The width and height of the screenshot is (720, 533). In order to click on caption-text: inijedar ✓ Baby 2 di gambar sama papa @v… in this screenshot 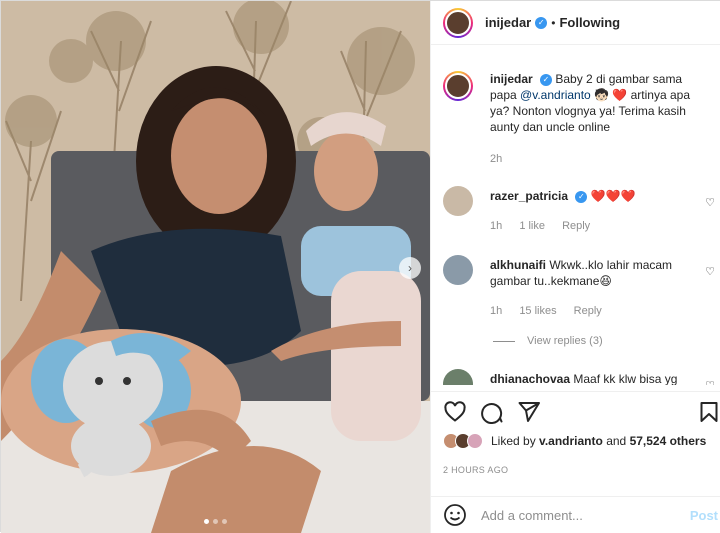, I will do `click(601, 103)`.